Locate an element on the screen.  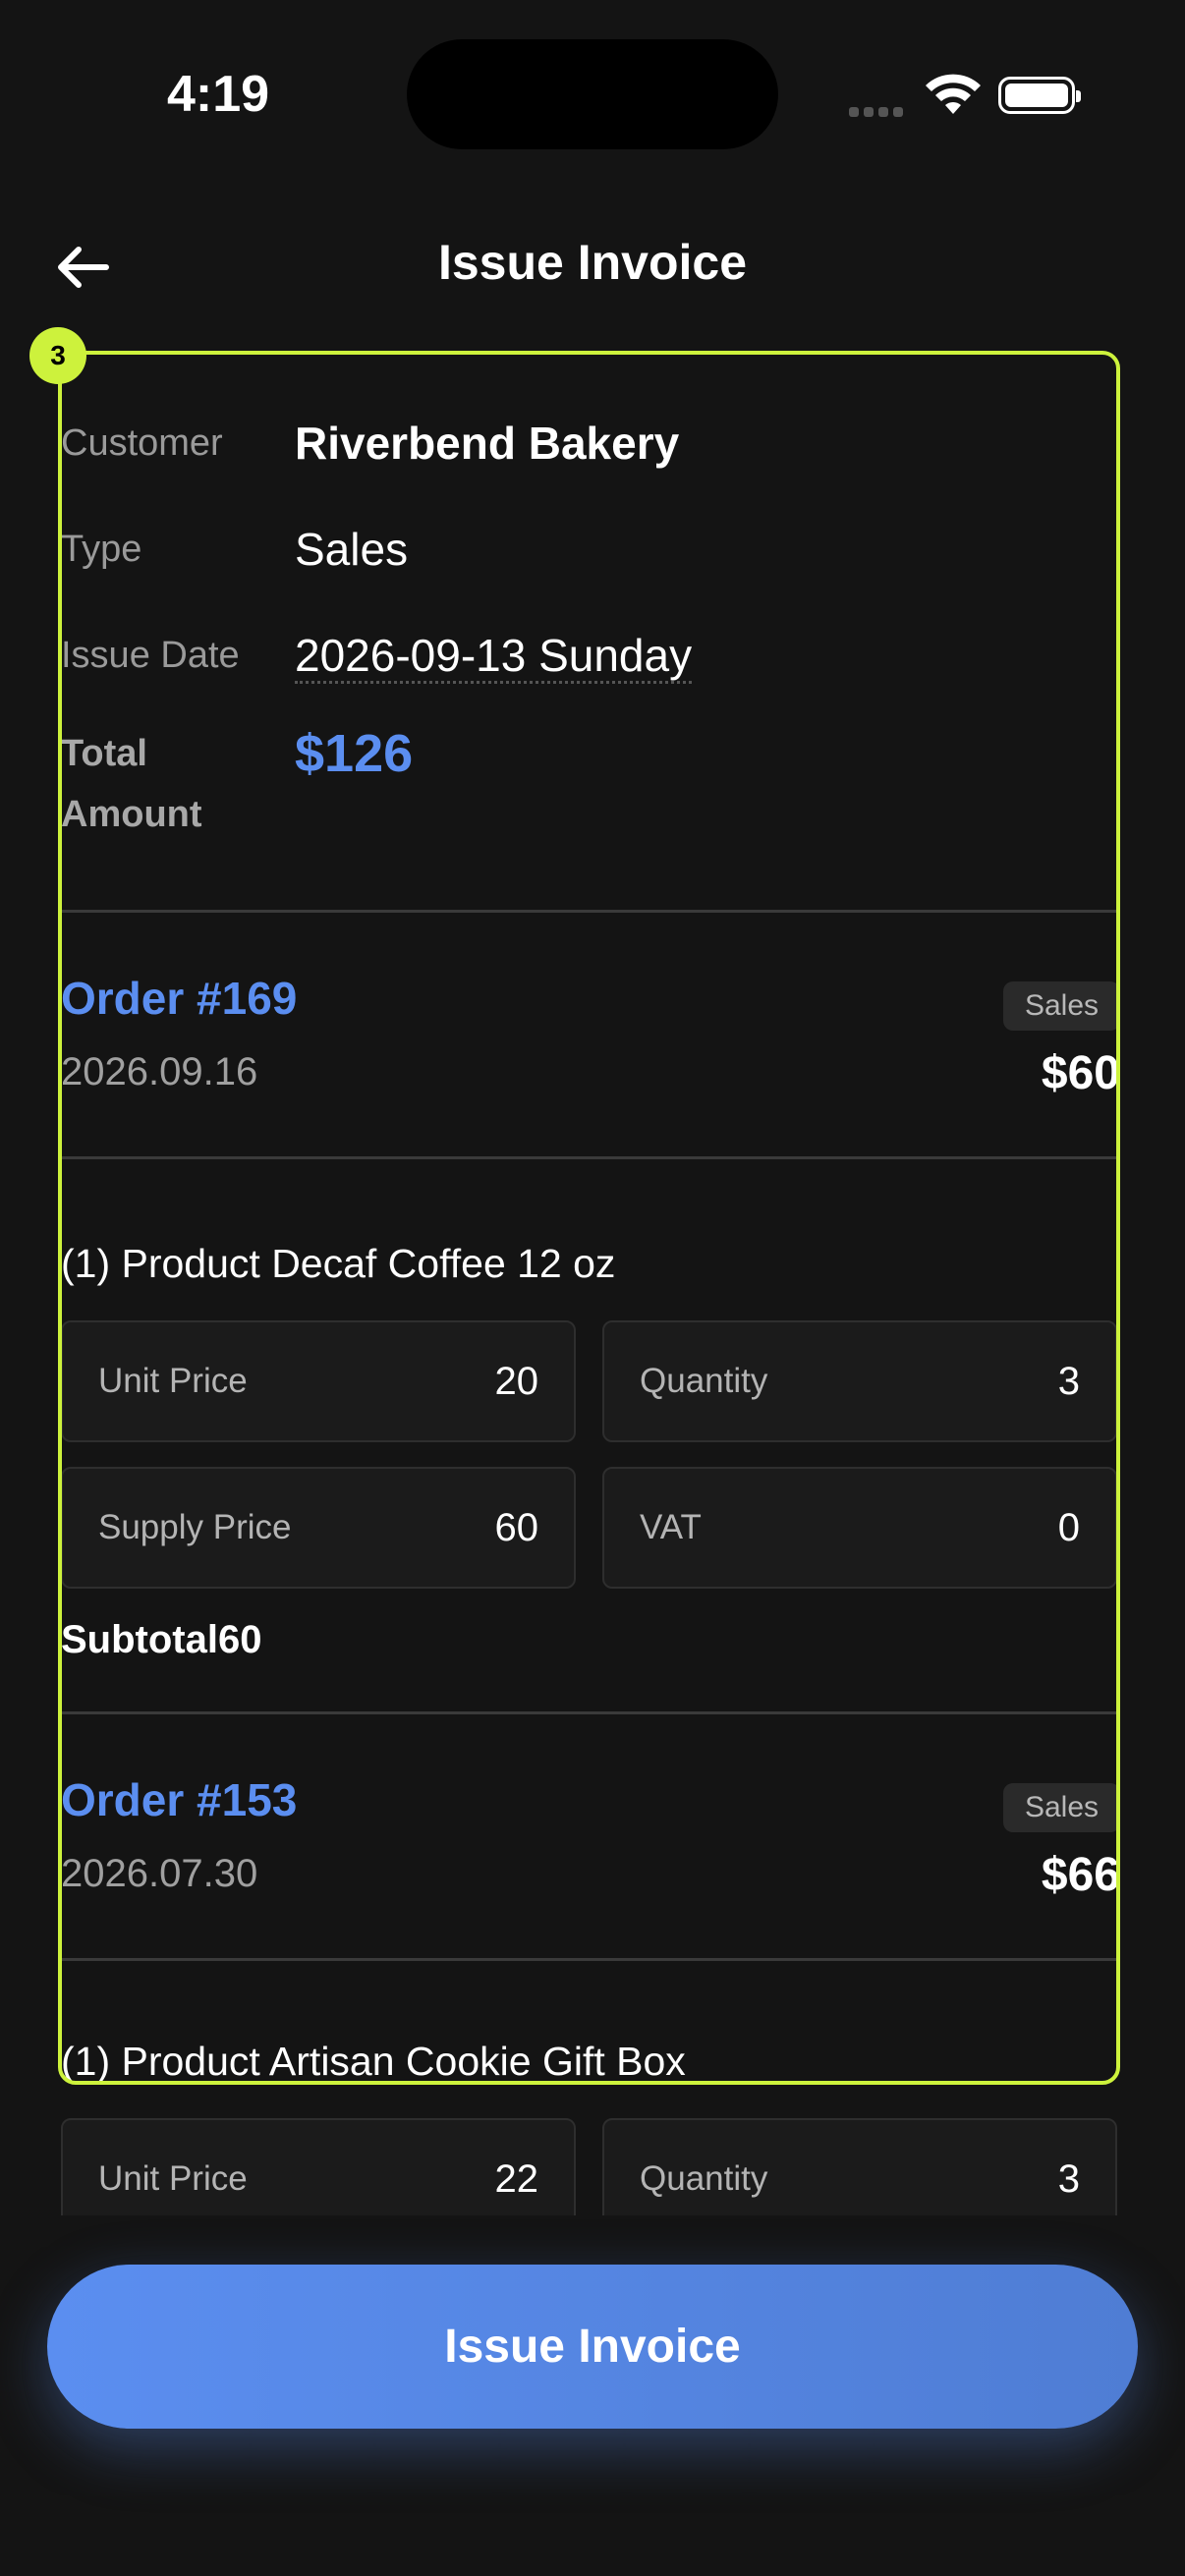
dynamic-island is located at coordinates (592, 94).